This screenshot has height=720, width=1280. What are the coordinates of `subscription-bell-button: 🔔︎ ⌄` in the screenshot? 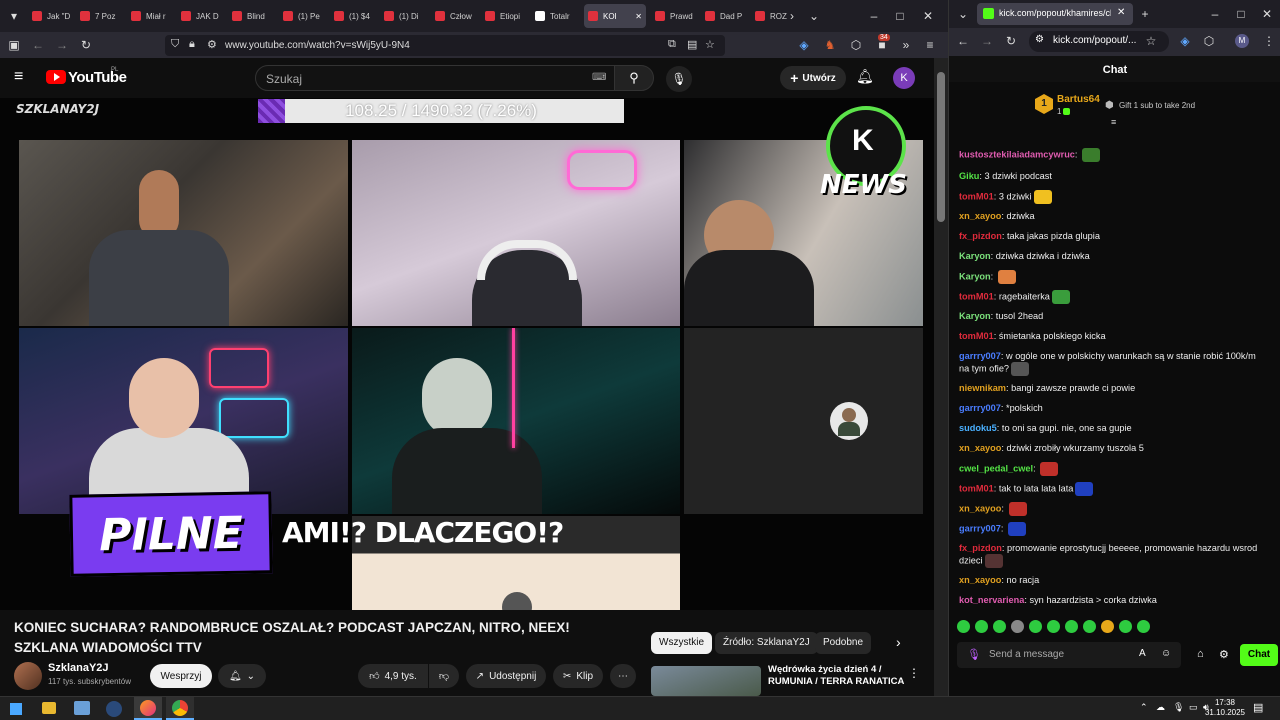 It's located at (242, 676).